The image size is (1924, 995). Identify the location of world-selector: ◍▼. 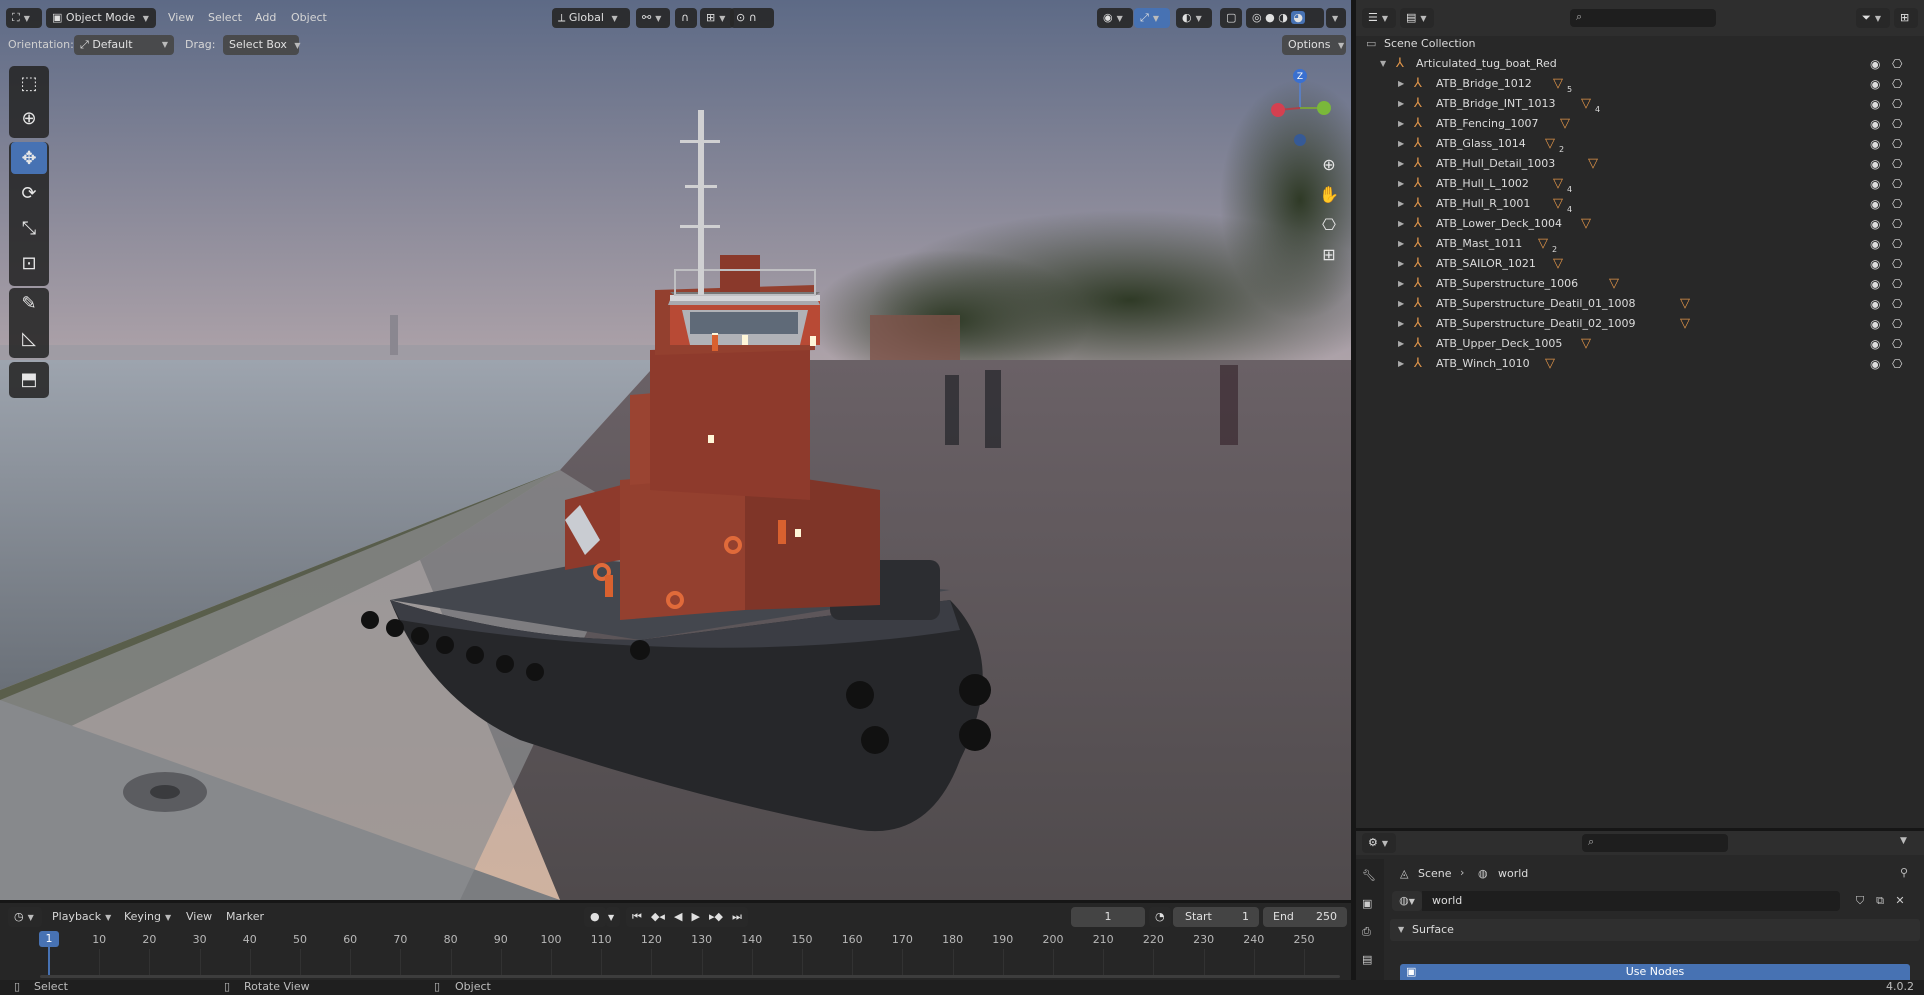
(1407, 901).